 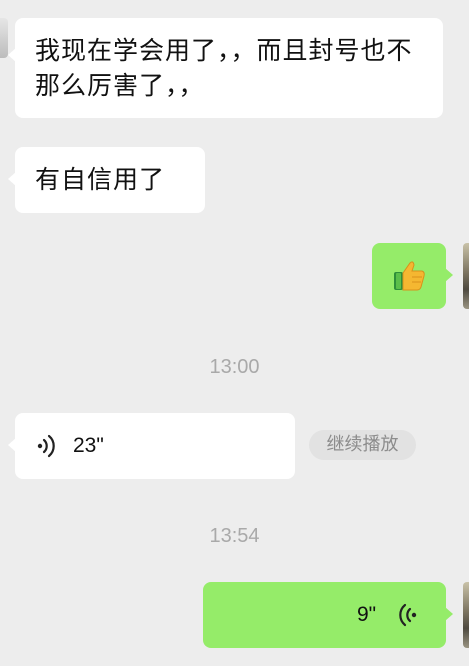 What do you see at coordinates (88, 445) in the screenshot?
I see `voice-duration: 23"` at bounding box center [88, 445].